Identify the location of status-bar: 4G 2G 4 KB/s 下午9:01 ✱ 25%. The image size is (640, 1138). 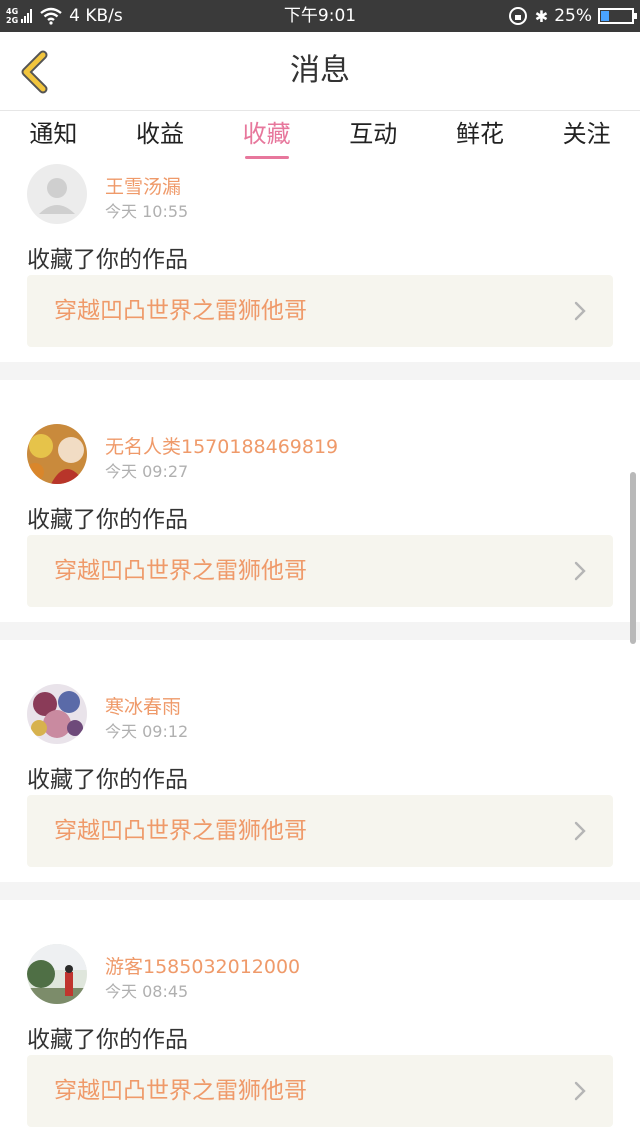
(320, 16).